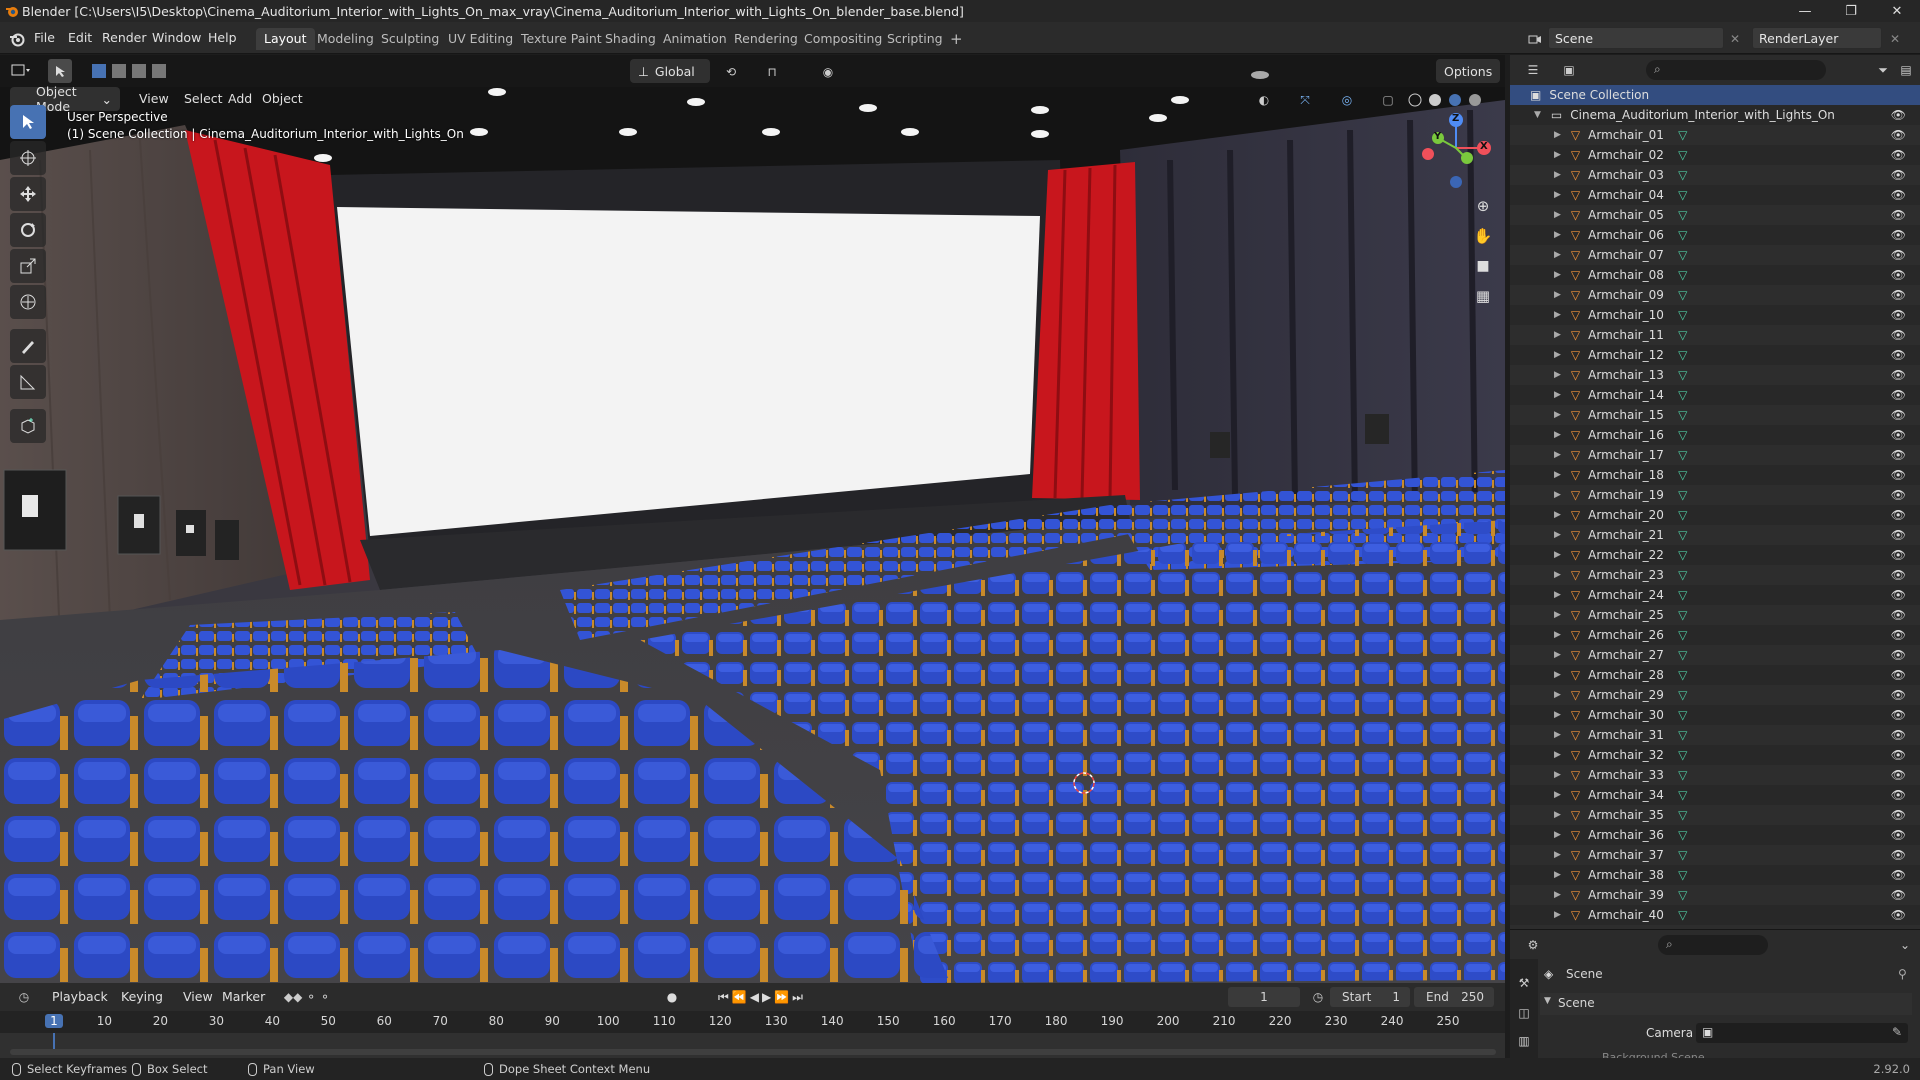 The image size is (1920, 1080). I want to click on add-workspace-button: +, so click(956, 39).